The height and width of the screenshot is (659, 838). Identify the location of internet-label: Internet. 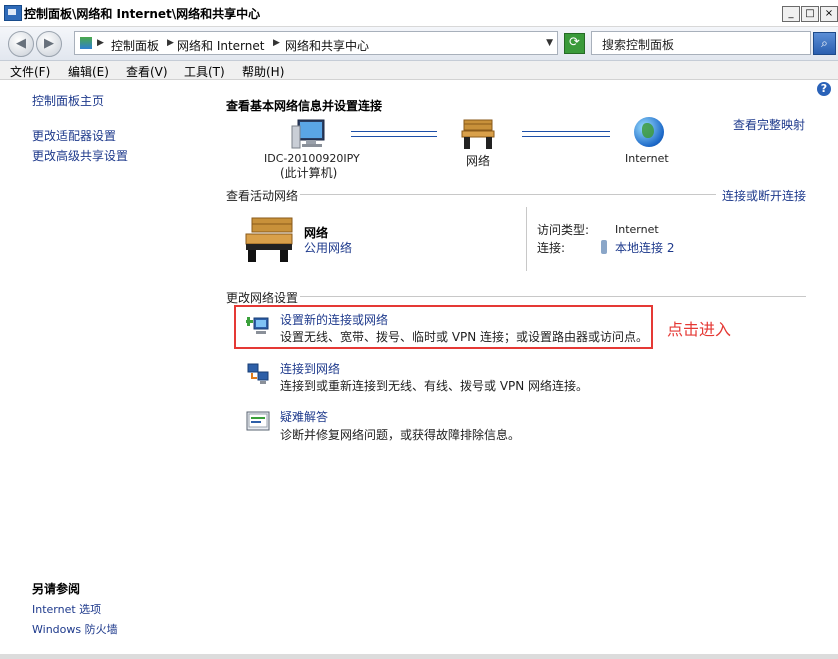
(647, 158).